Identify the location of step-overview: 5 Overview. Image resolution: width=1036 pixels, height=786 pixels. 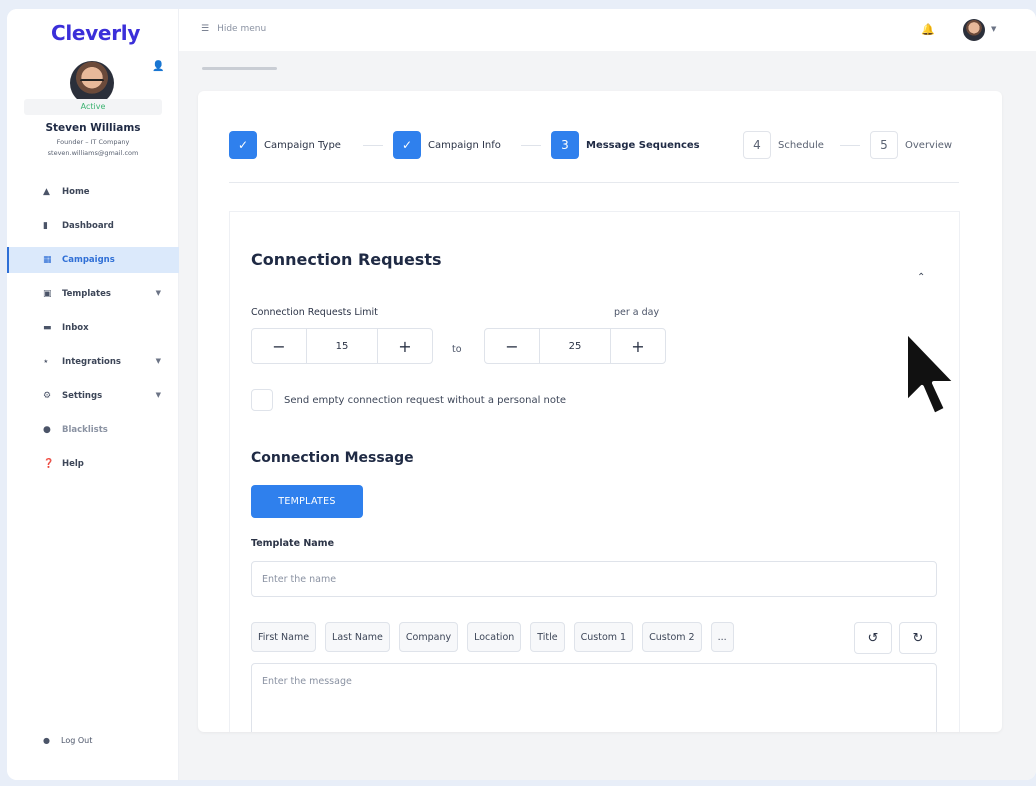
(911, 145).